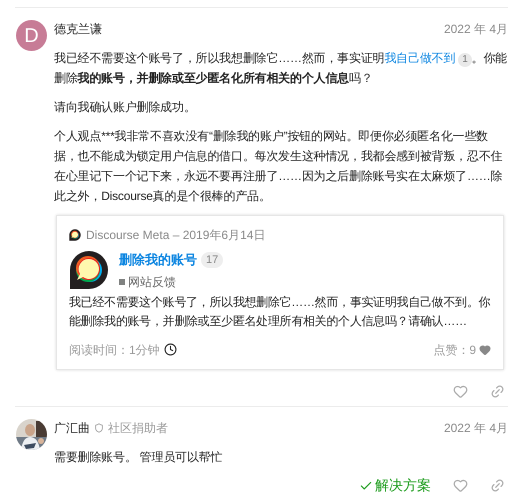 The height and width of the screenshot is (500, 520). What do you see at coordinates (281, 68) in the screenshot?
I see `post-paragraph: 我已经不需要这个账号了，所以我想删除它……然而，事实证明我自己做不到 1 。你能删除我的账号，并删除或至少匿名化所有相关的个人信息吗？` at bounding box center [281, 68].